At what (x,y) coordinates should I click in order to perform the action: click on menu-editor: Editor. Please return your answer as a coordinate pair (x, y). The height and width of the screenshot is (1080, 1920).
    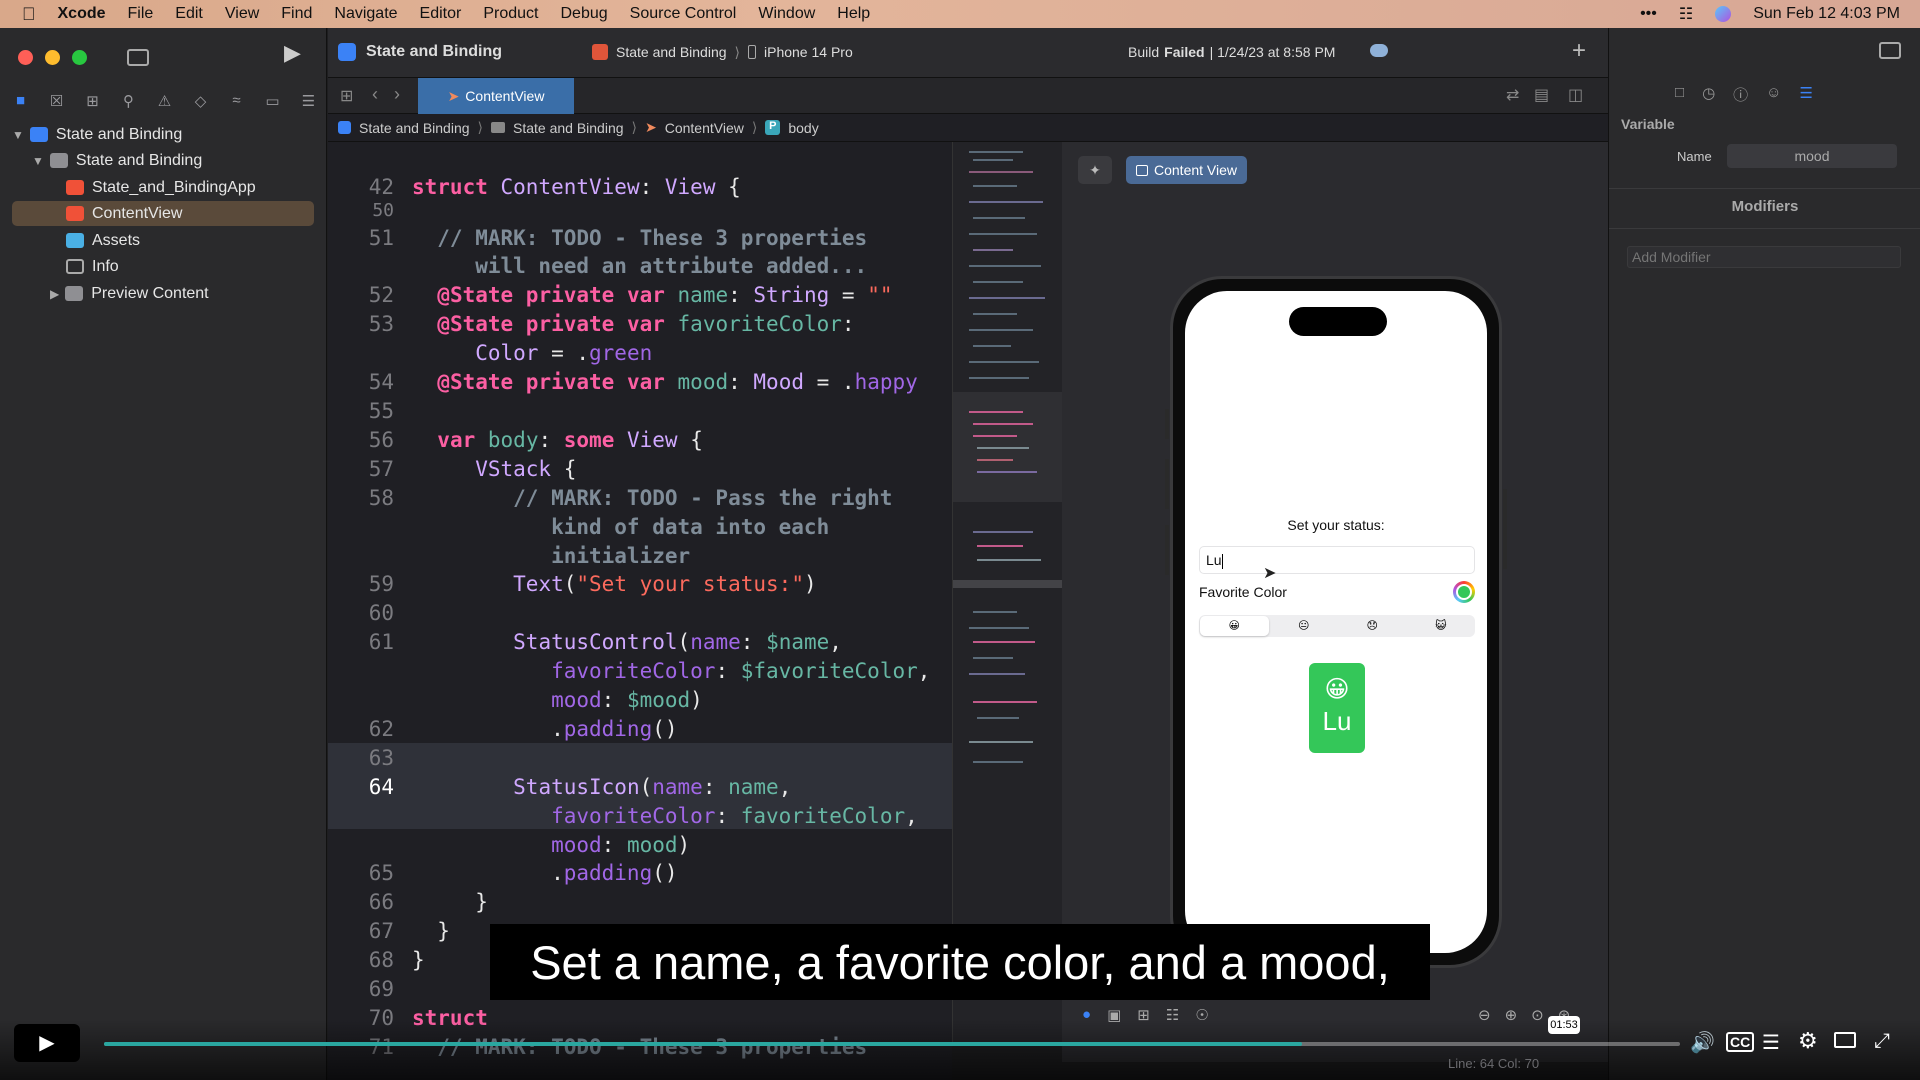
    Looking at the image, I should click on (441, 14).